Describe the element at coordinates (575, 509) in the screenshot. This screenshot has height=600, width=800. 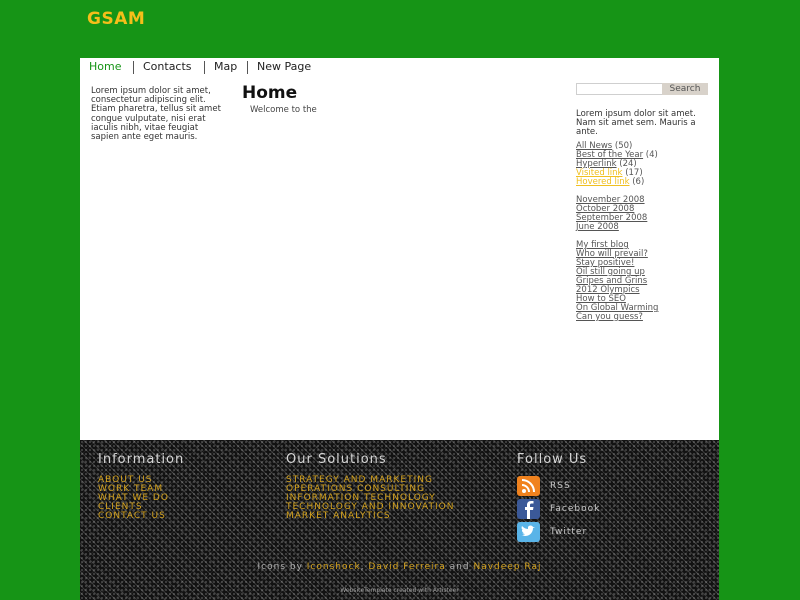
I see `social-label-facebook: Facebook` at that location.